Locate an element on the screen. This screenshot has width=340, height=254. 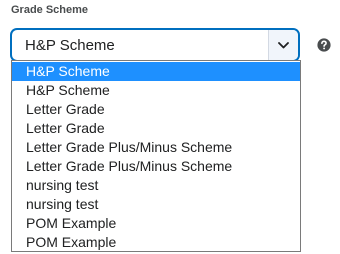
chevron-down-icon is located at coordinates (283, 45).